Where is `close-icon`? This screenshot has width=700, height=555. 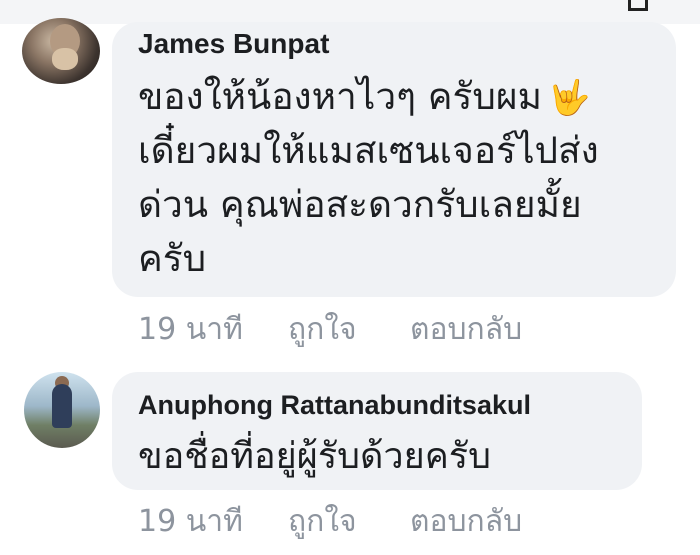
close-icon is located at coordinates (638, 5).